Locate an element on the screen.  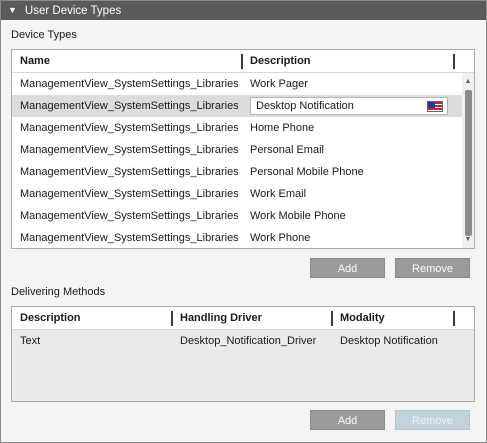
delivering-methods-header: Description Handling Driver Modality is located at coordinates (243, 318).